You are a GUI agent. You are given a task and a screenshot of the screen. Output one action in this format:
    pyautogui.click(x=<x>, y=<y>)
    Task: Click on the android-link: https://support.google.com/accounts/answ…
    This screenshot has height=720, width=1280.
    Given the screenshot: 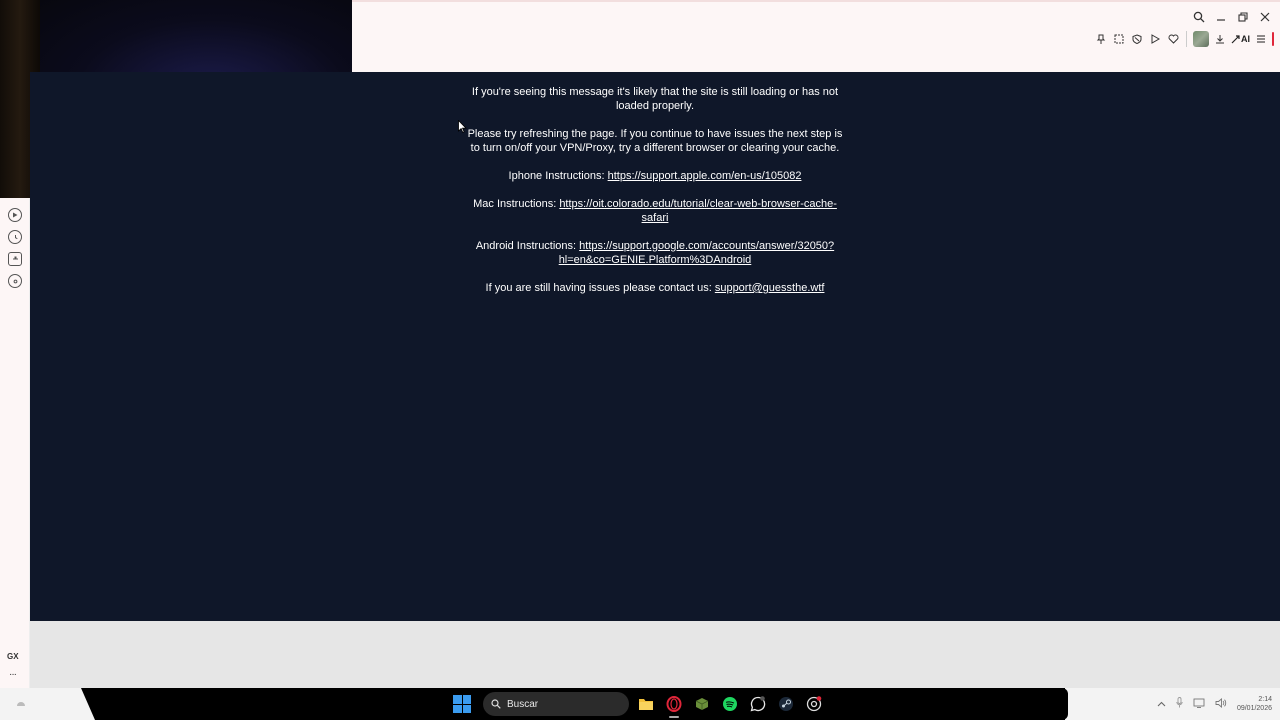 What is the action you would take?
    pyautogui.click(x=696, y=253)
    